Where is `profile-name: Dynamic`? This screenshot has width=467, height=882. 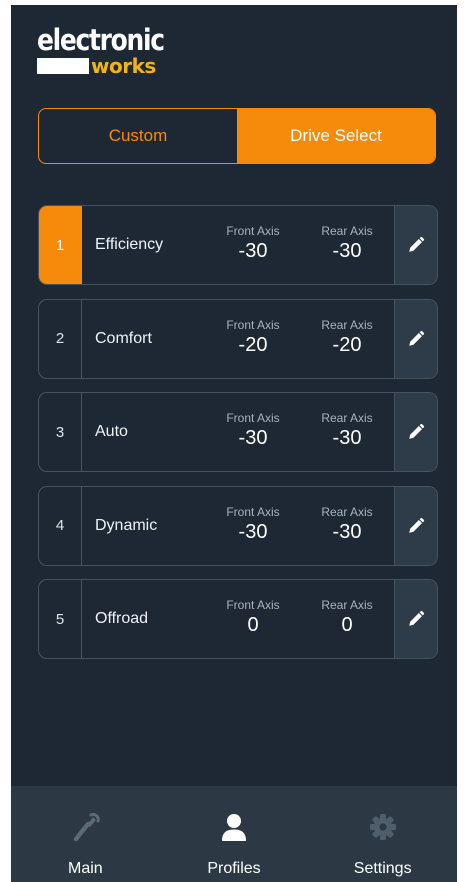
profile-name: Dynamic is located at coordinates (126, 525).